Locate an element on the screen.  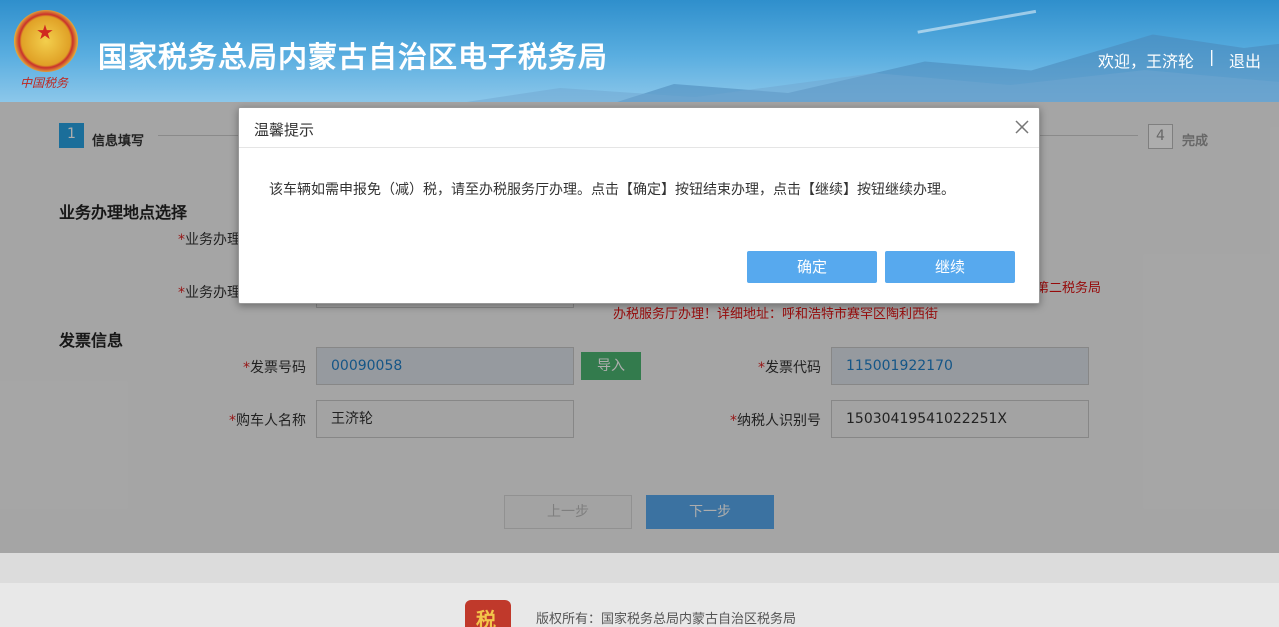
site-title: 国家税务总局内蒙古自治区电子税务局 is located at coordinates (353, 57).